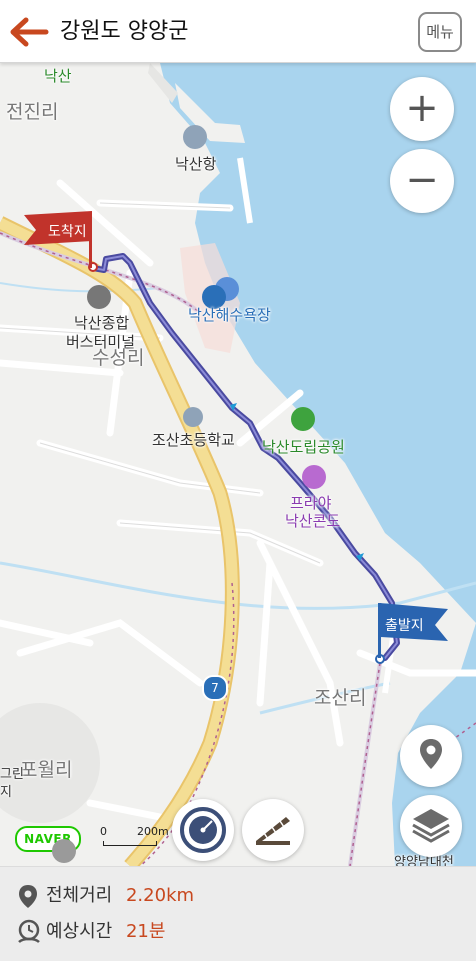  What do you see at coordinates (313, 521) in the screenshot?
I see `label-condo-2: 낙산콘도` at bounding box center [313, 521].